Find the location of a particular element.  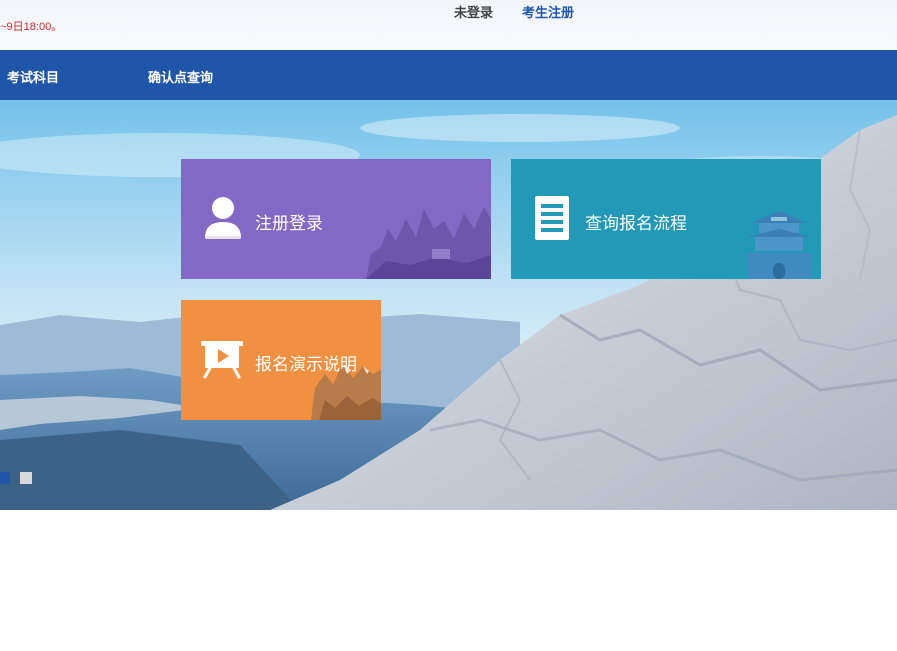

nav-item-confirmation-query: 确认点查询 is located at coordinates (180, 76).